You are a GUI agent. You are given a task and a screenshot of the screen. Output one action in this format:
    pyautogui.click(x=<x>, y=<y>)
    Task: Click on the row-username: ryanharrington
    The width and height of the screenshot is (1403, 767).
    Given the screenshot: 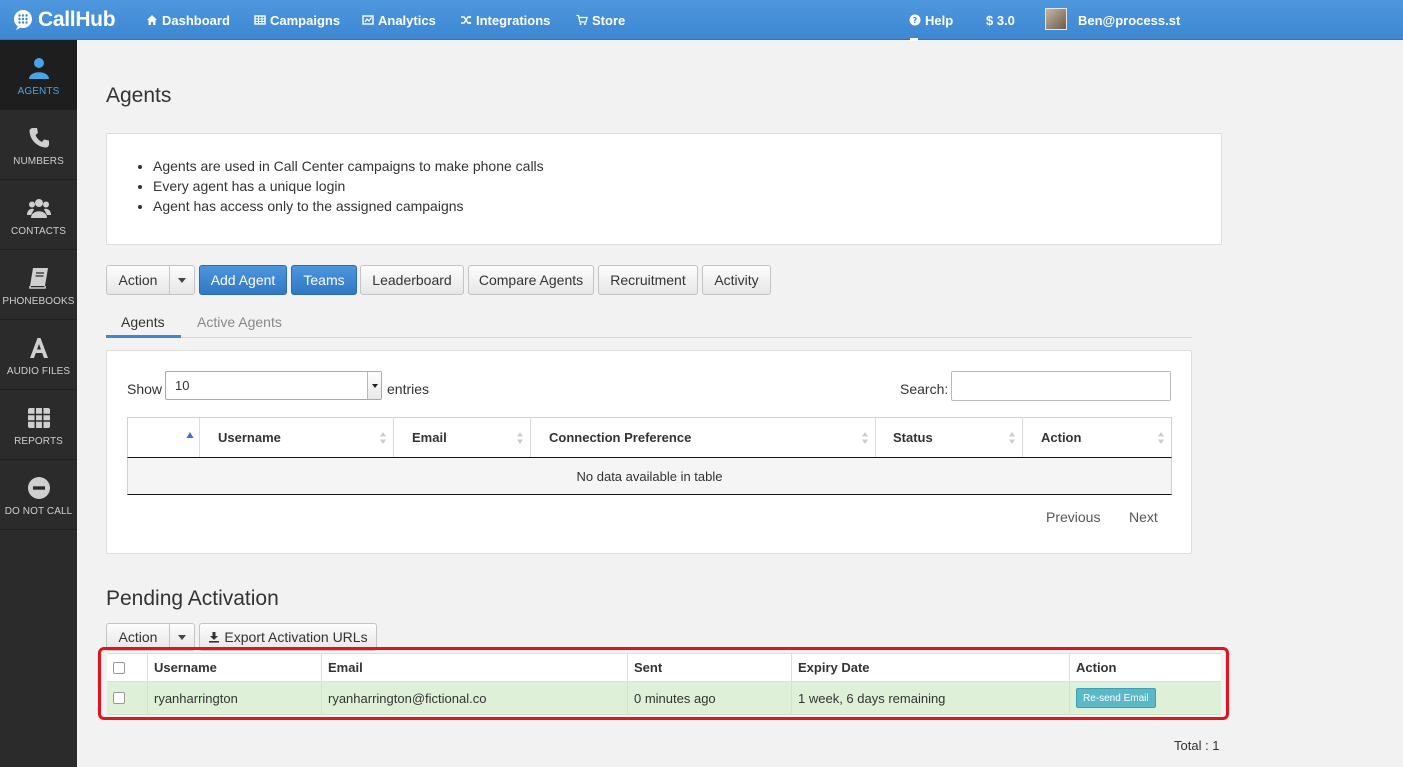 What is the action you would take?
    pyautogui.click(x=234, y=698)
    